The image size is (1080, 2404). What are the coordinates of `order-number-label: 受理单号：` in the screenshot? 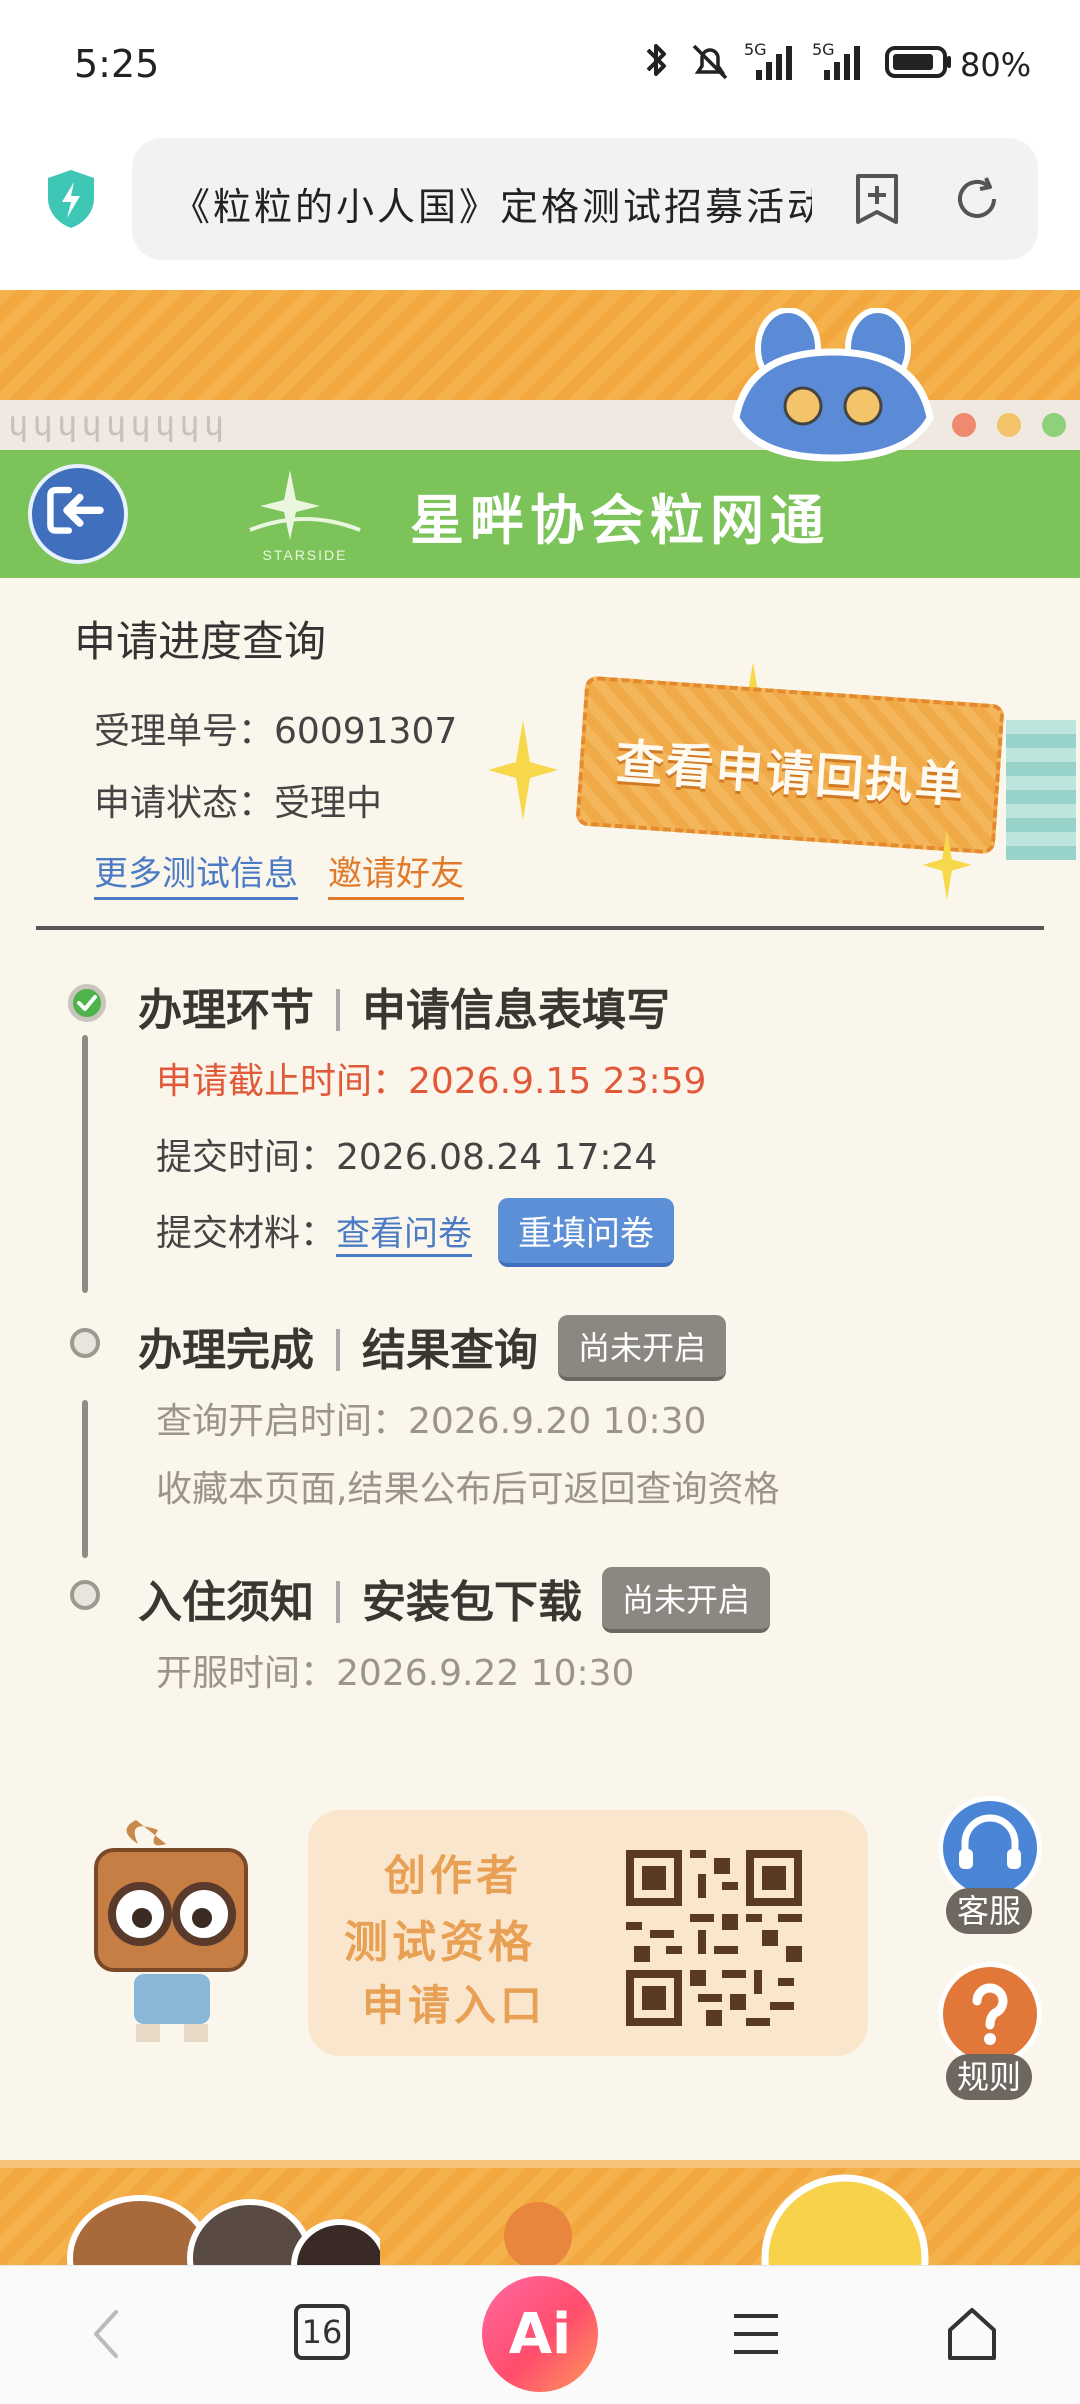 It's located at (184, 731).